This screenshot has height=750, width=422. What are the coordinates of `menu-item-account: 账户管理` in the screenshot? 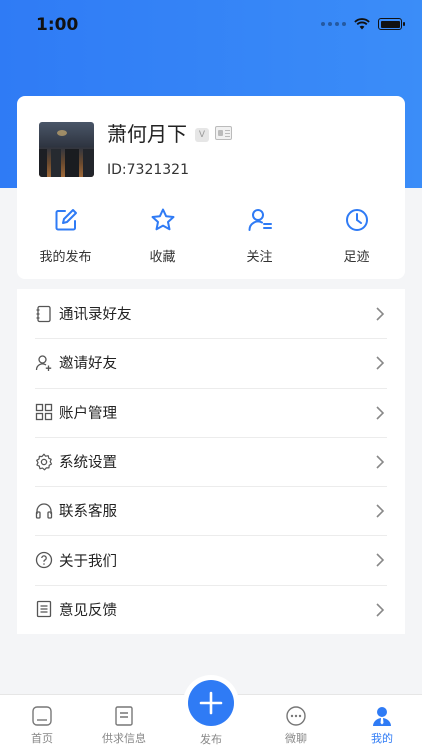 It's located at (211, 412).